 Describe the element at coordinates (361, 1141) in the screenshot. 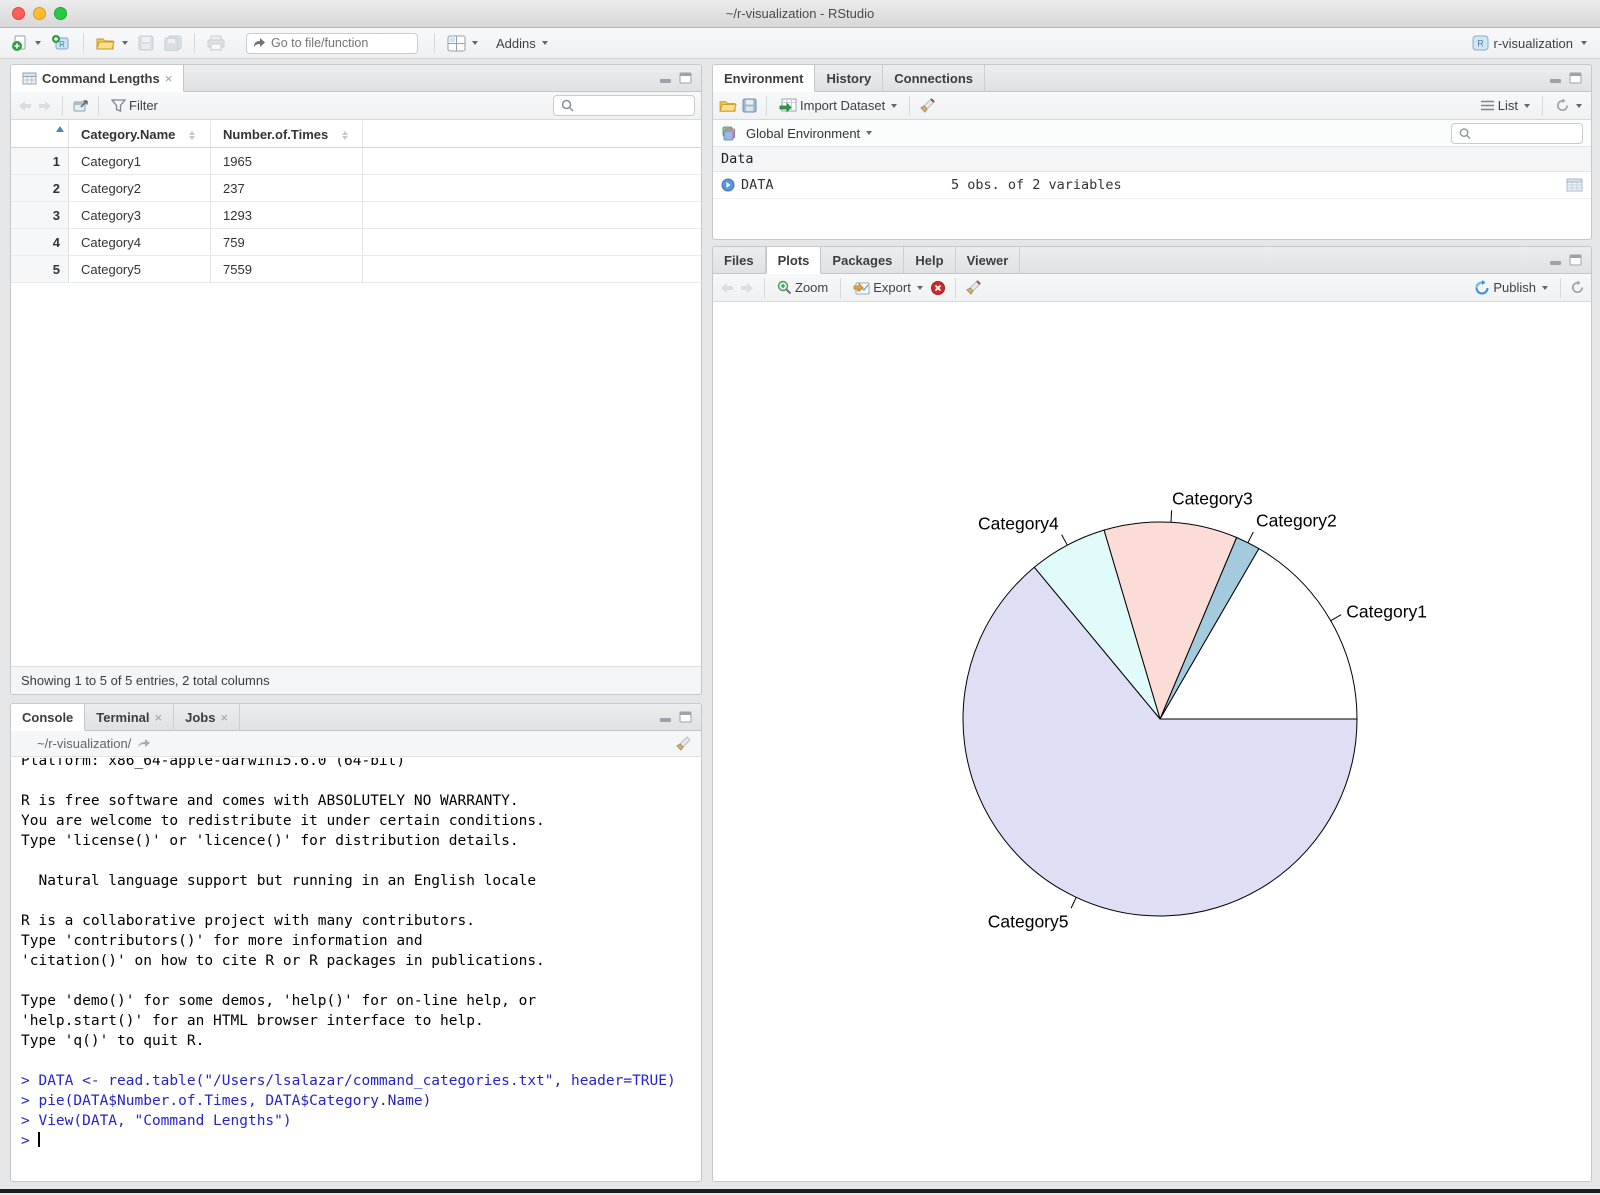

I see `console-prompt: >` at that location.